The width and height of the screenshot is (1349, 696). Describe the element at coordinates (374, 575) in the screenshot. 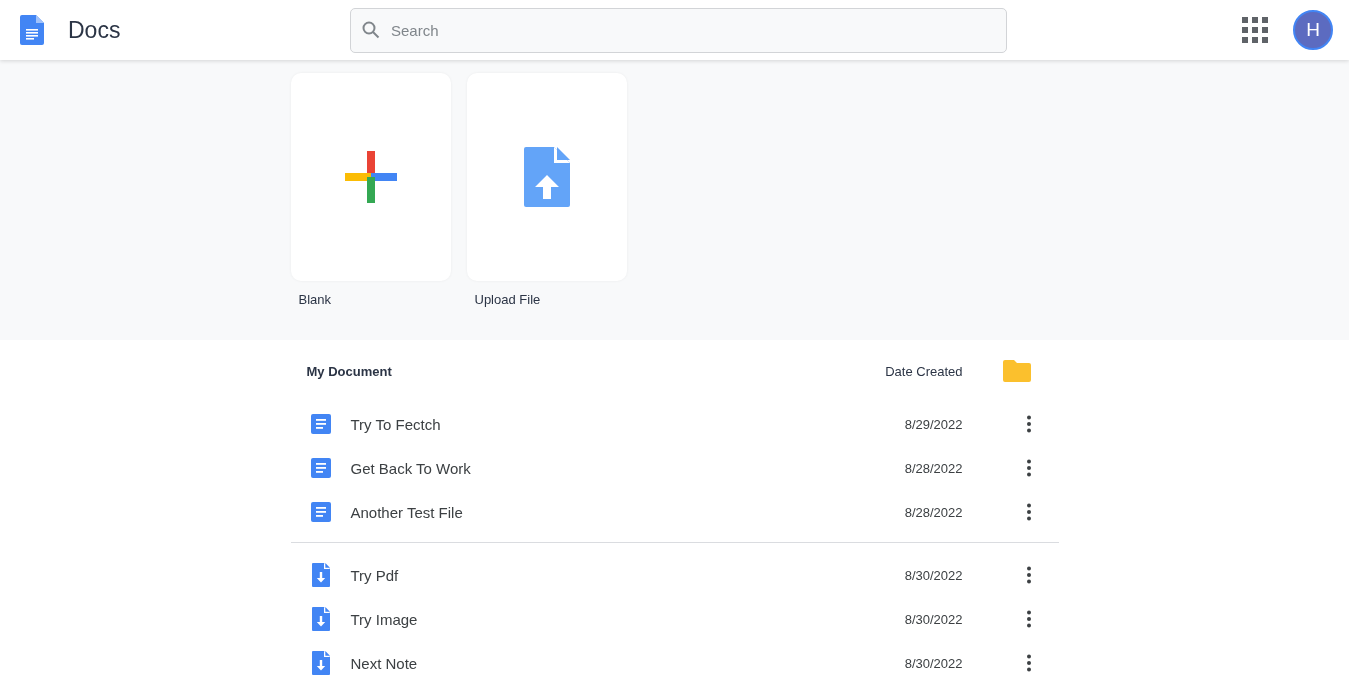

I see `document-name: Try Pdf` at that location.